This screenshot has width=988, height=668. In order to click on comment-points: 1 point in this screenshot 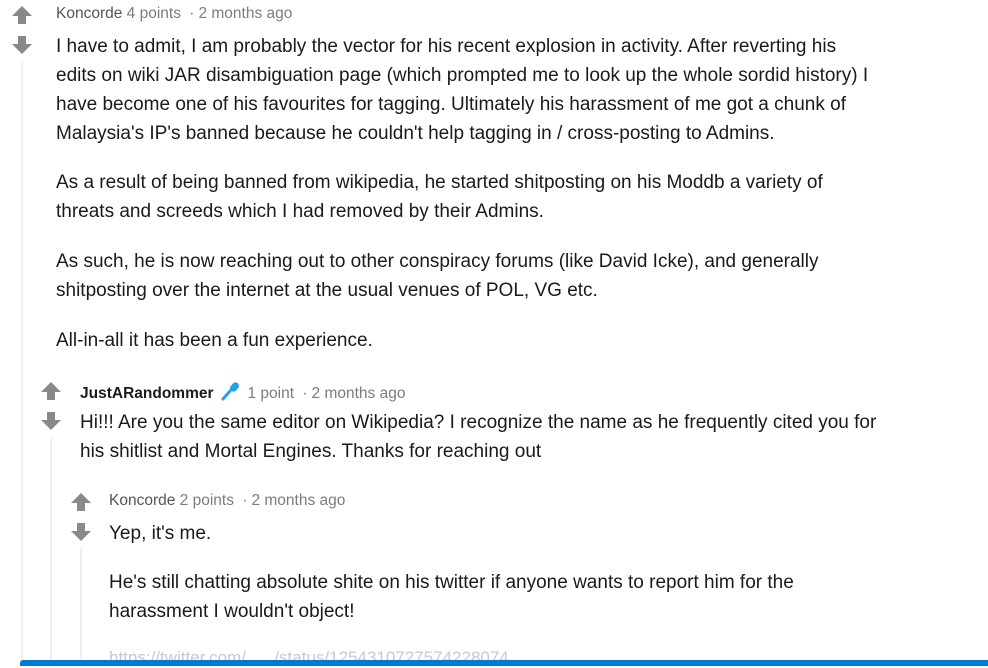, I will do `click(271, 393)`.